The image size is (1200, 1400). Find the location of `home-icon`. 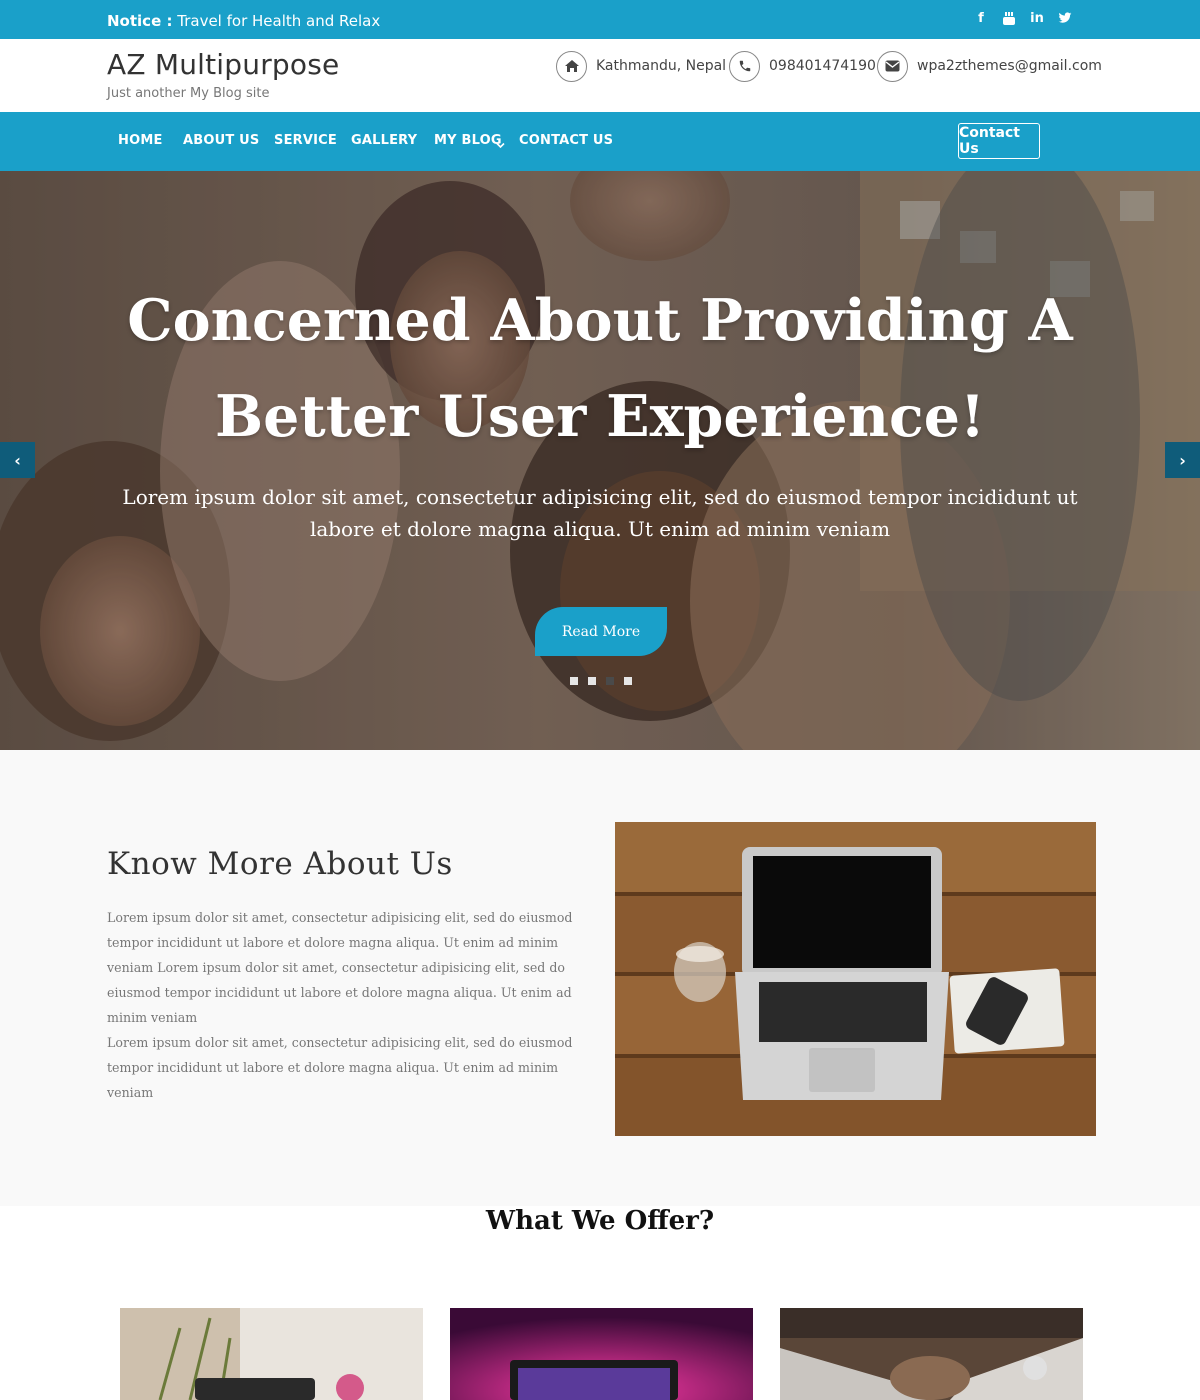

home-icon is located at coordinates (571, 66).